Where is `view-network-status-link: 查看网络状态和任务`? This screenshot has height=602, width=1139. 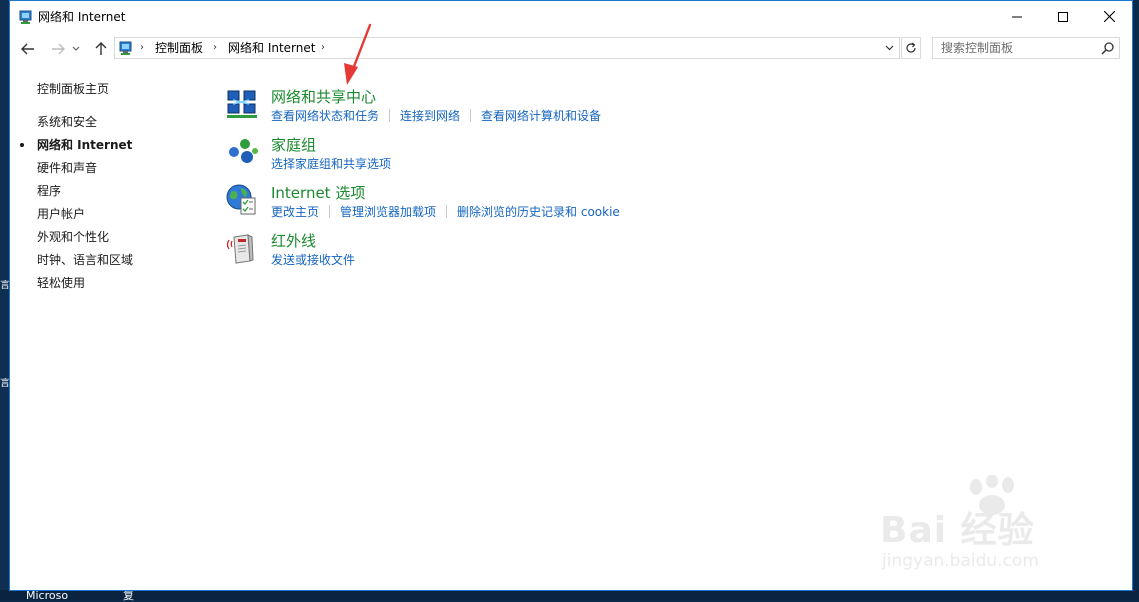 view-network-status-link: 查看网络状态和任务 is located at coordinates (325, 116).